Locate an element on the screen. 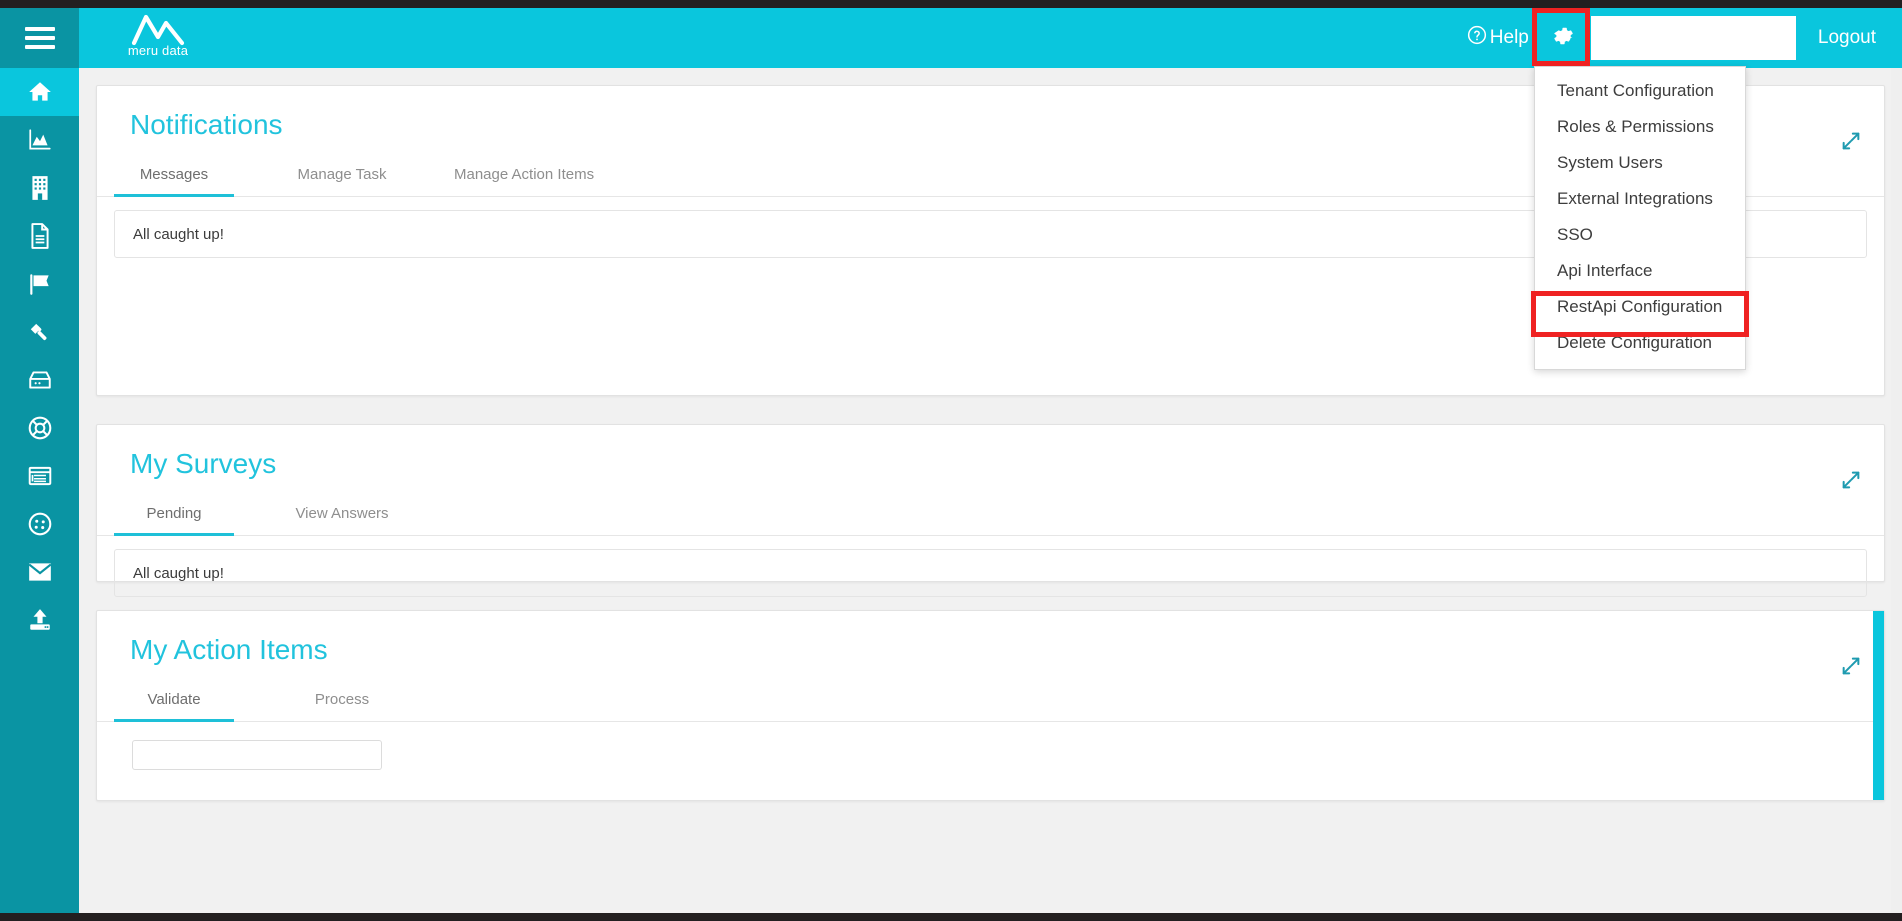 The height and width of the screenshot is (921, 1902). settings-gear-button is located at coordinates (1563, 38).